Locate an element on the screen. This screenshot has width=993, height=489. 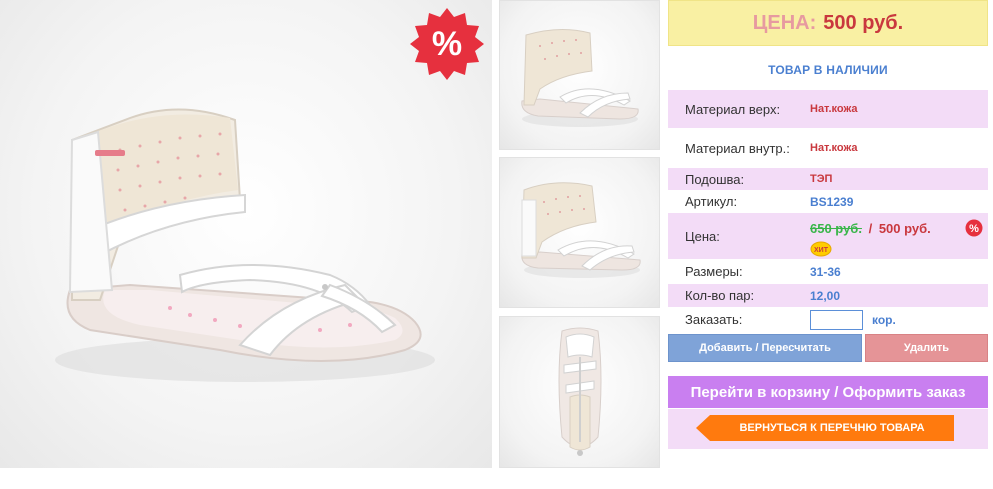
svg-text: ХИТ is located at coordinates (821, 250).